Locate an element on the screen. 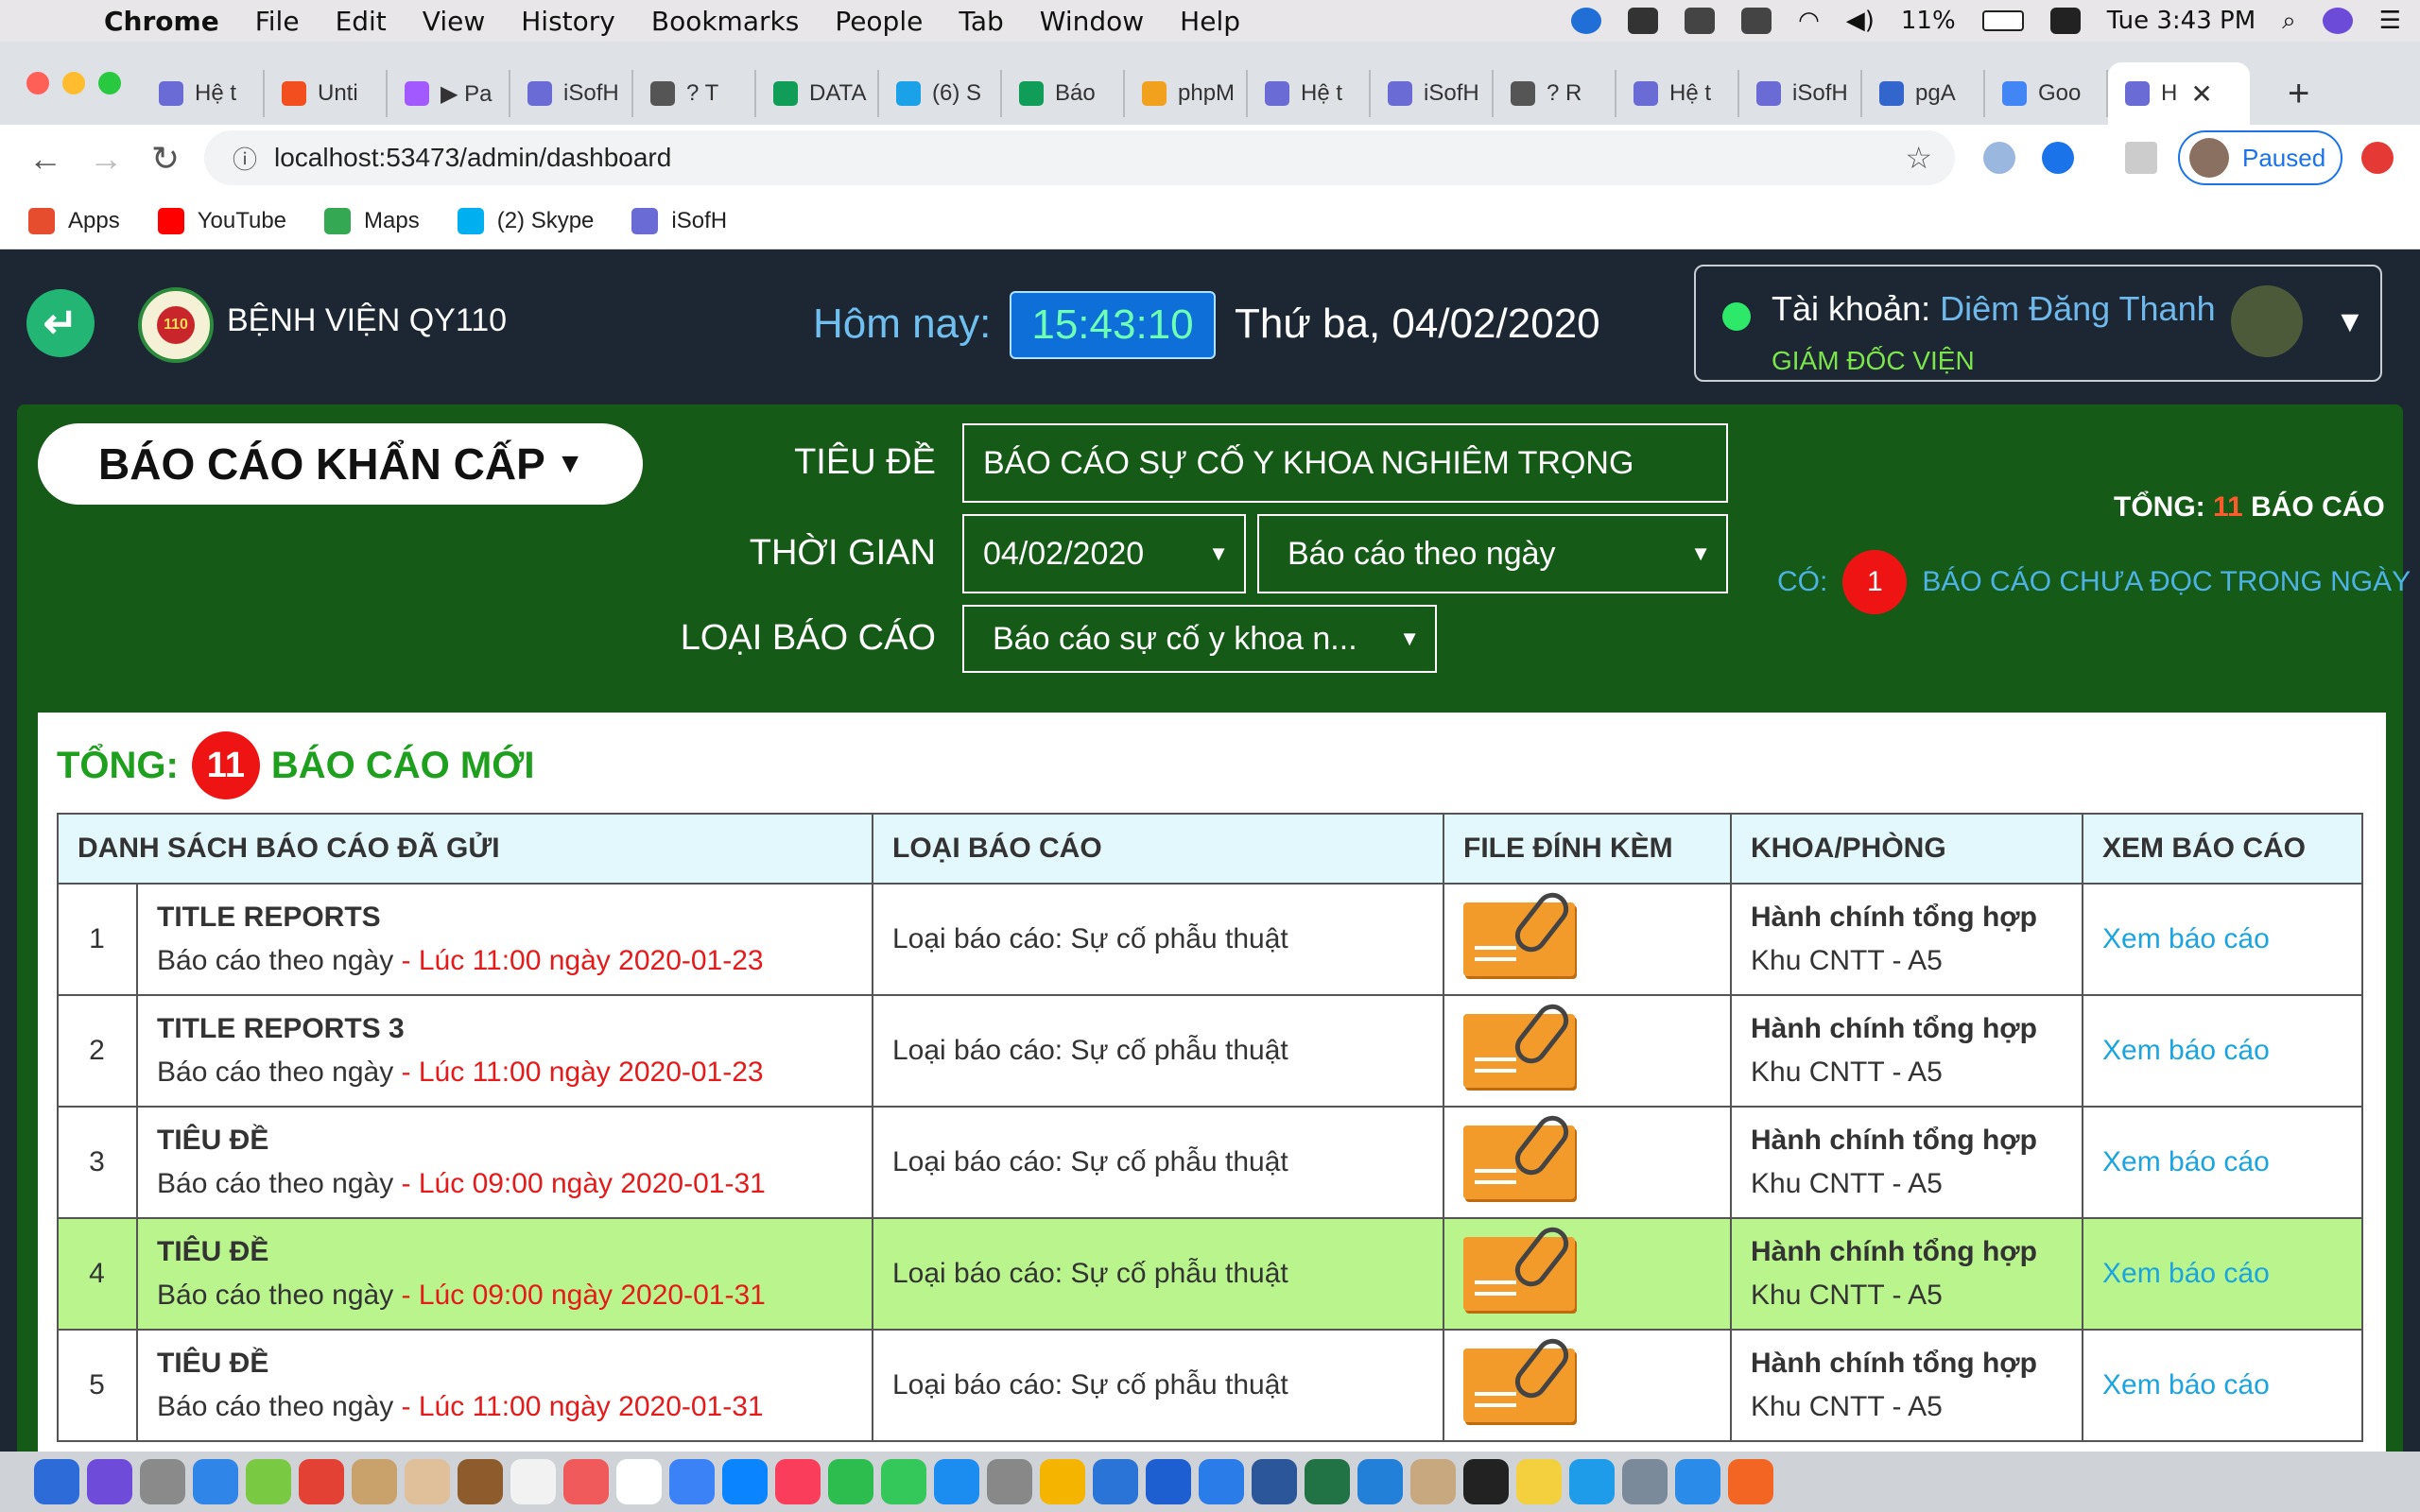 This screenshot has height=1512, width=2420. tab-6: (6) S is located at coordinates (941, 93).